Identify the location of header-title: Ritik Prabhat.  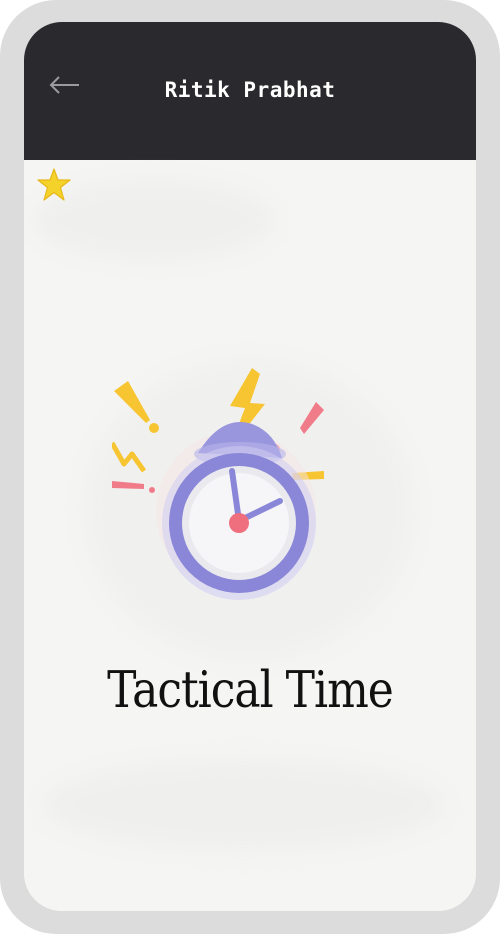
(250, 90).